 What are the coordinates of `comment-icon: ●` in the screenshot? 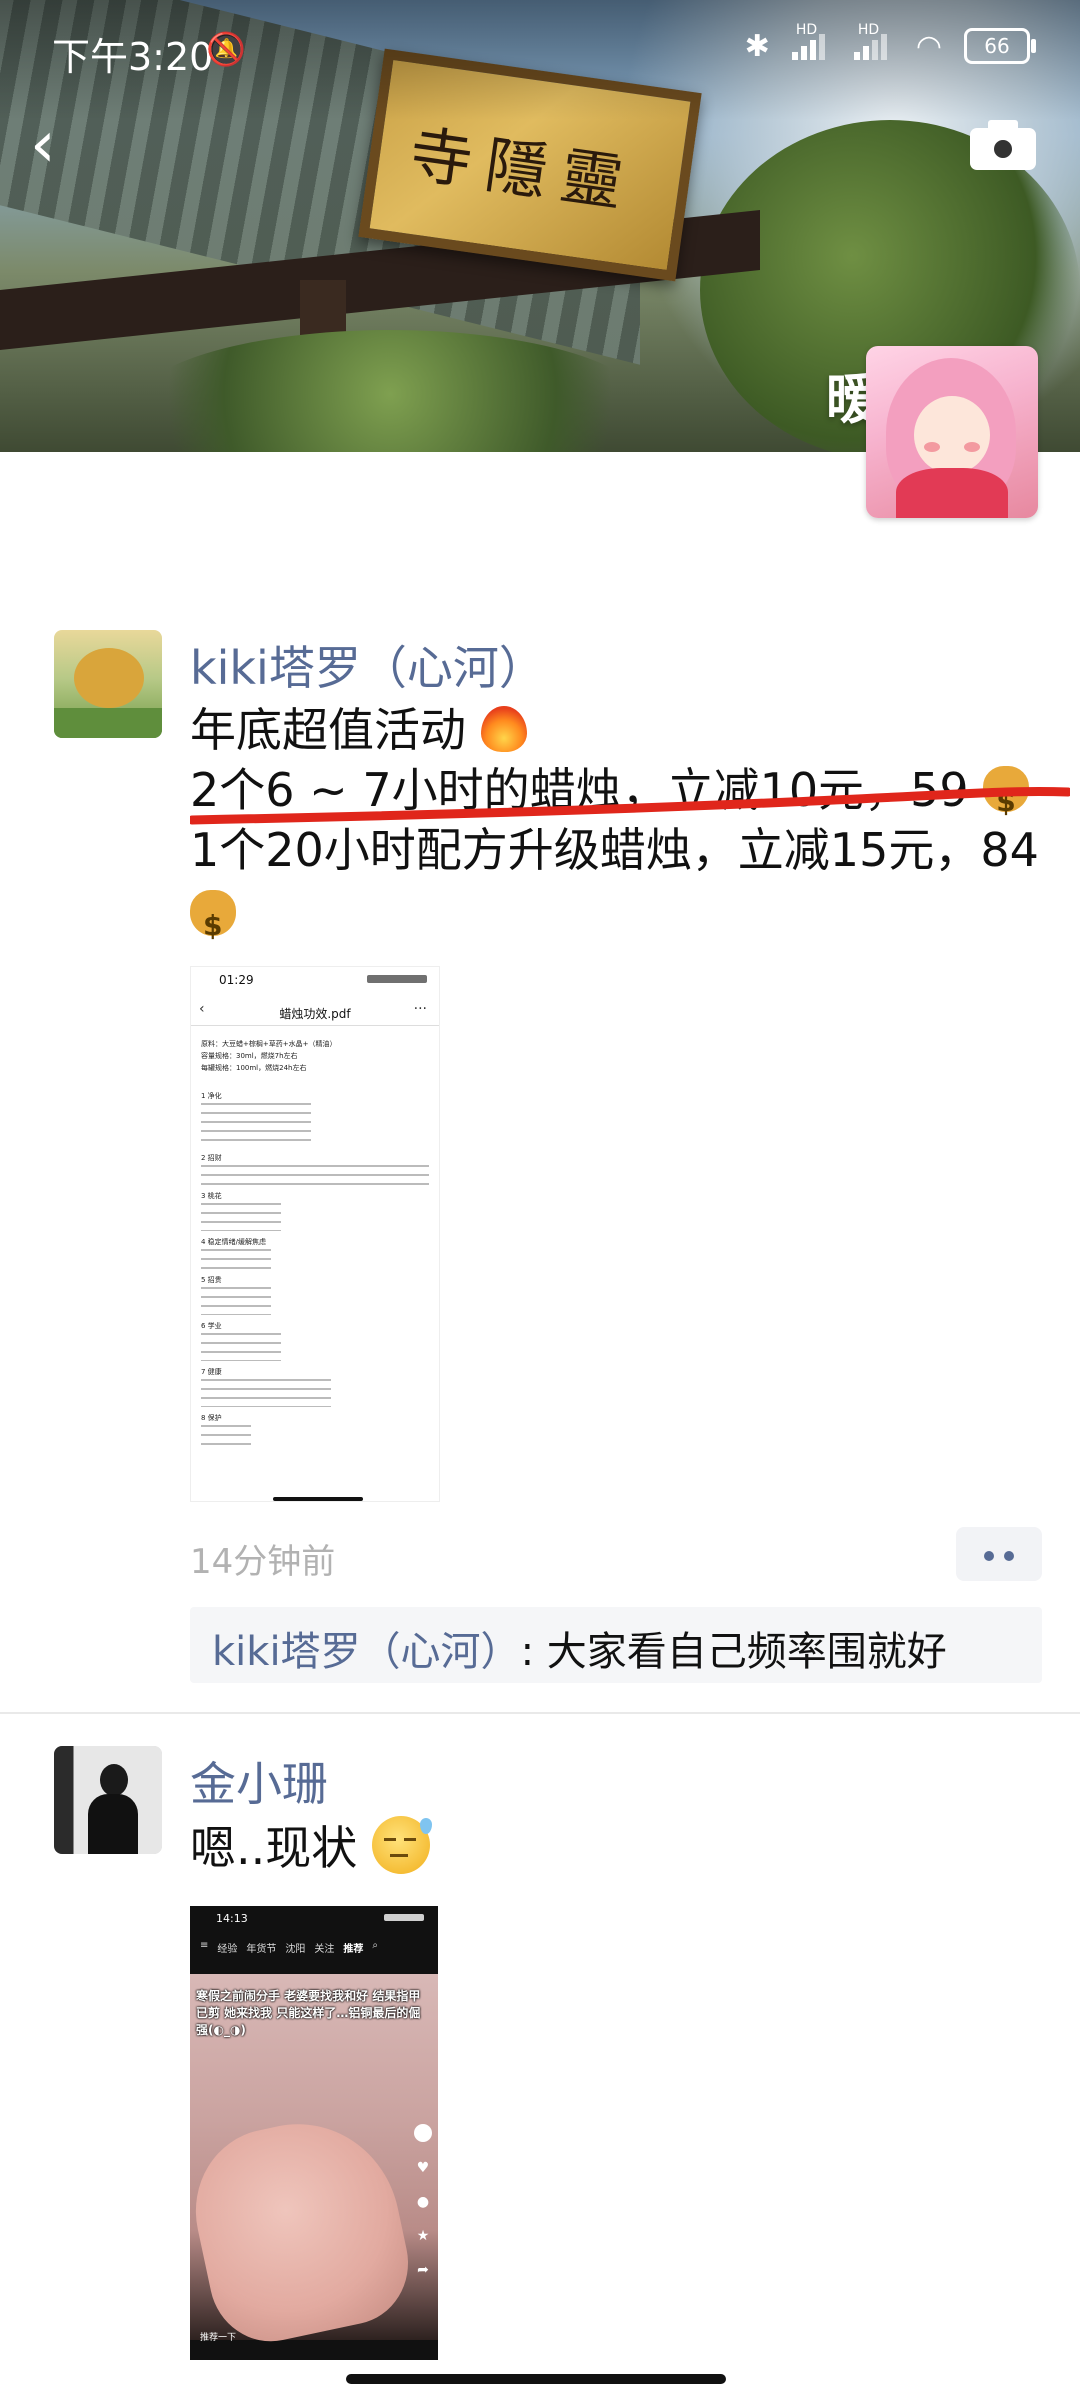 It's located at (423, 2202).